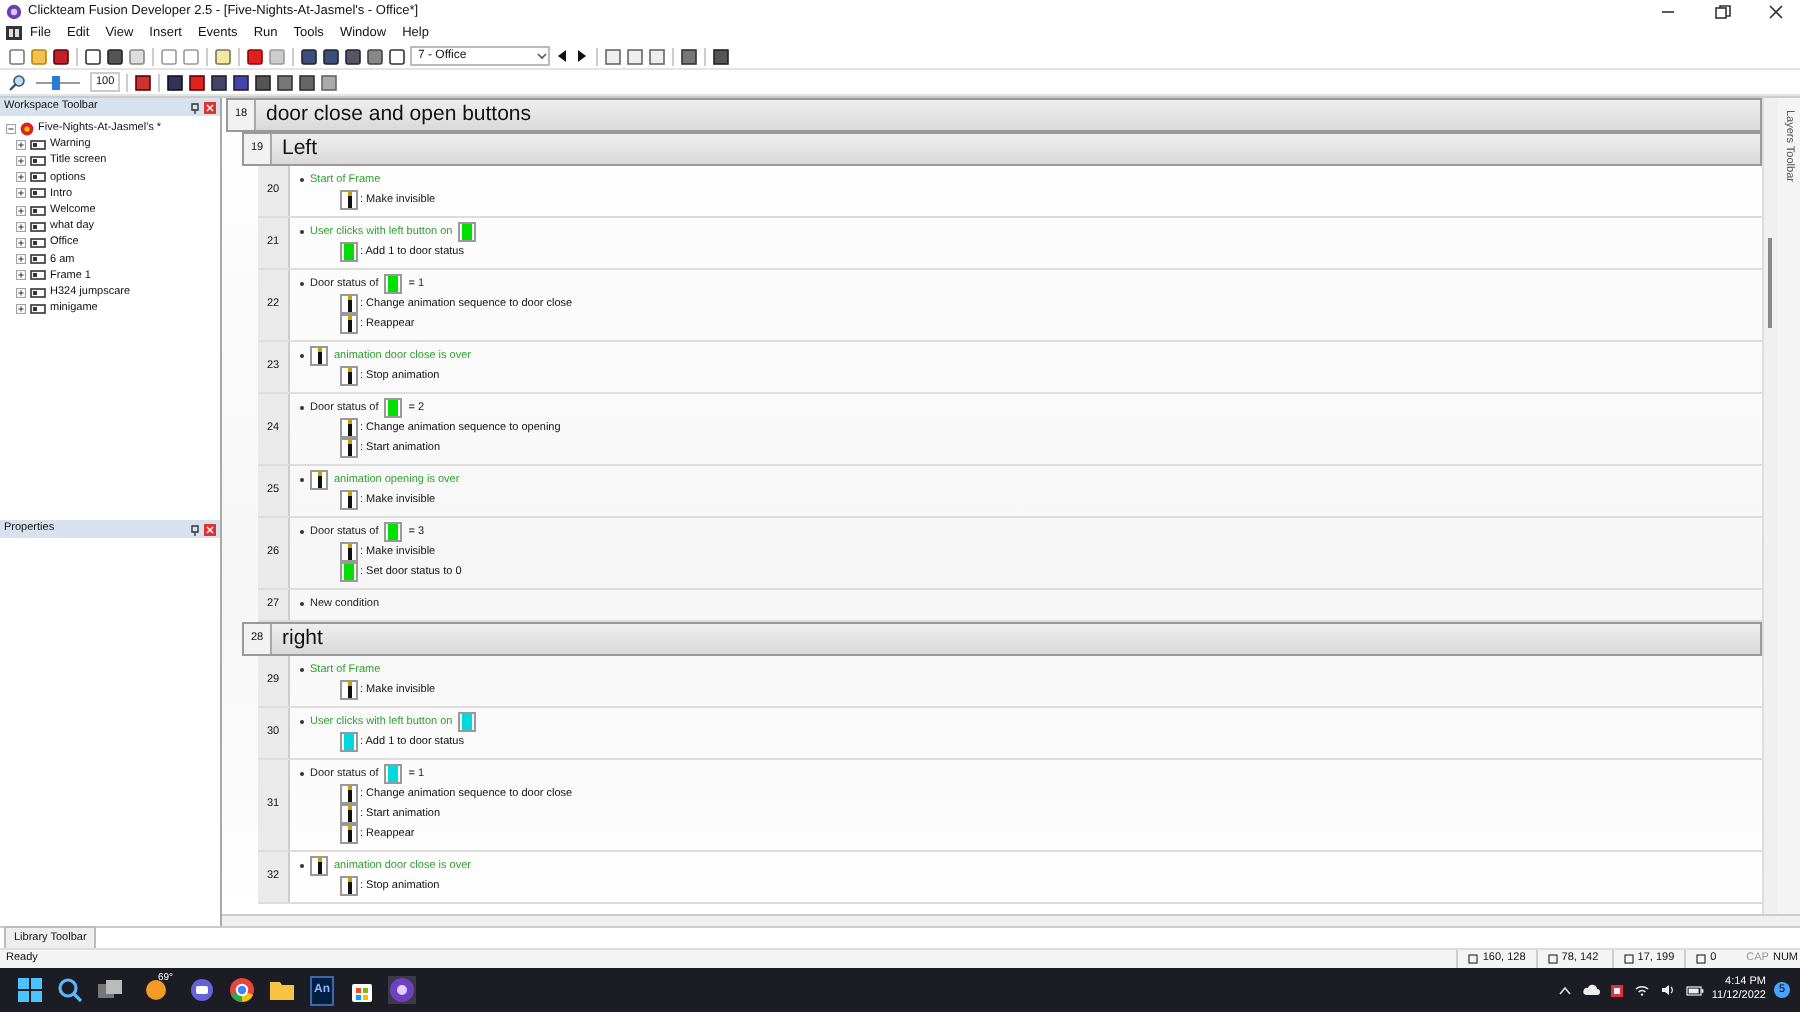  I want to click on scrollbar, so click(1770, 506).